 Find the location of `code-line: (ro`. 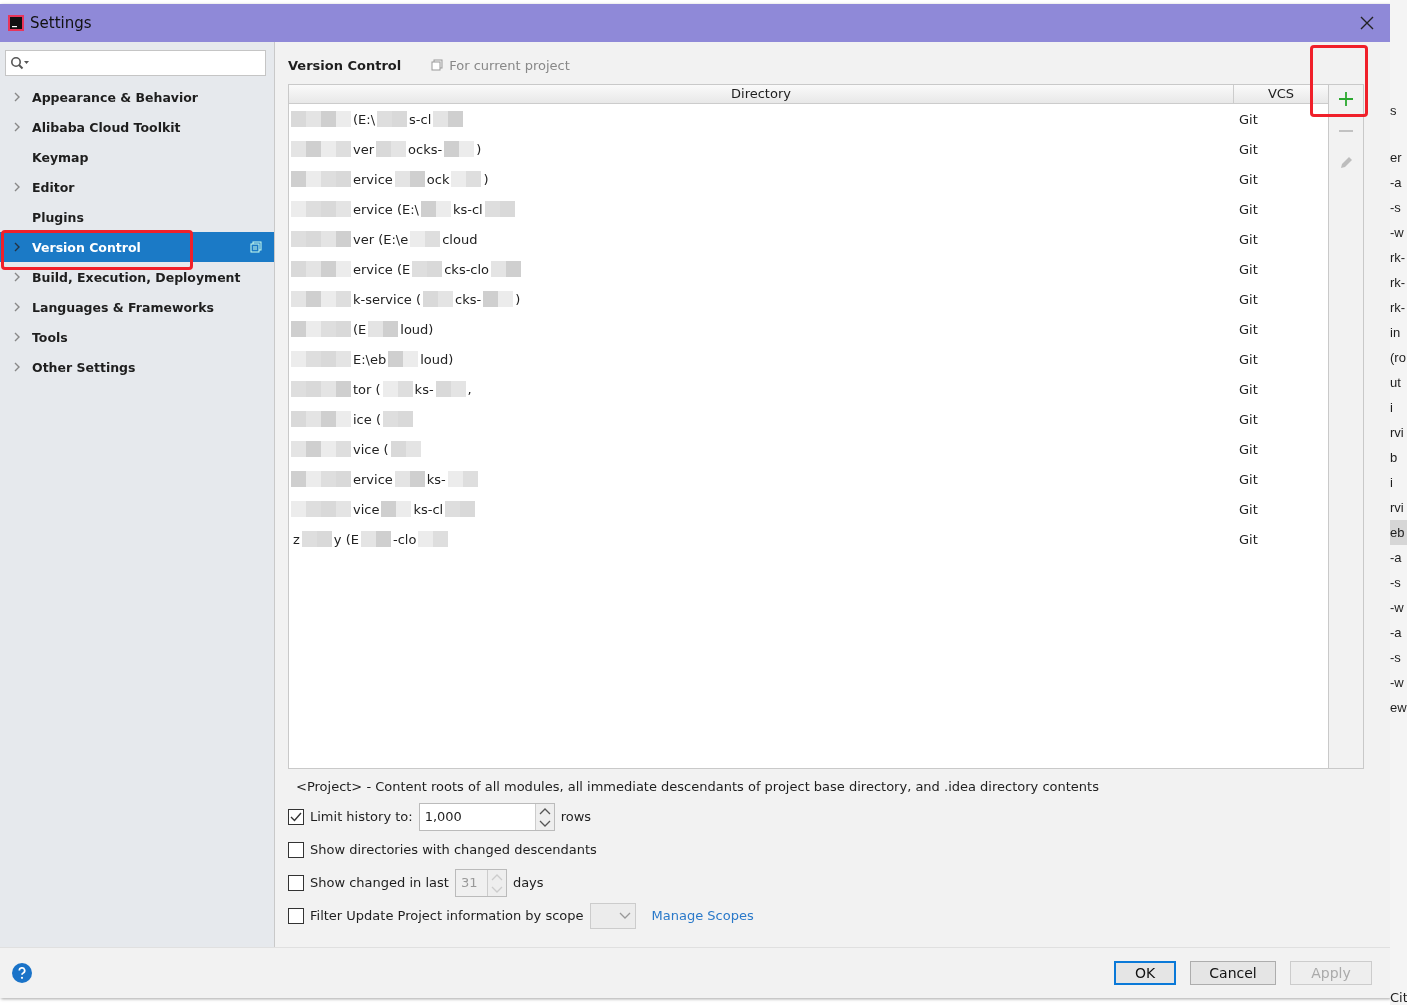

code-line: (ro is located at coordinates (1398, 358).